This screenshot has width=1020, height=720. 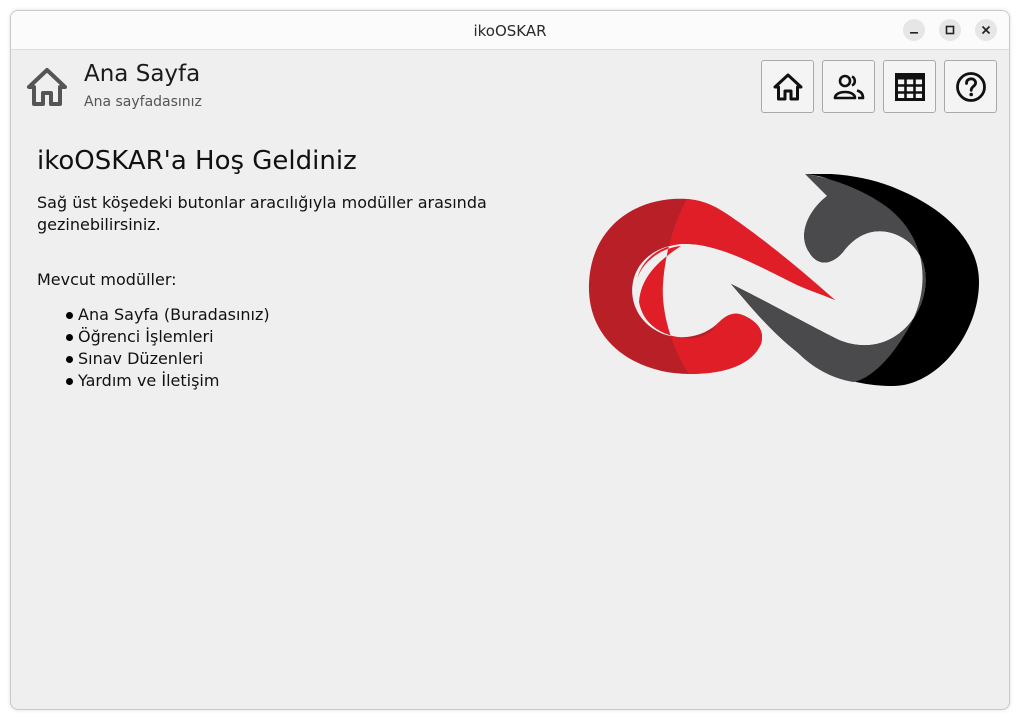 What do you see at coordinates (778, 283) in the screenshot?
I see `app-logo` at bounding box center [778, 283].